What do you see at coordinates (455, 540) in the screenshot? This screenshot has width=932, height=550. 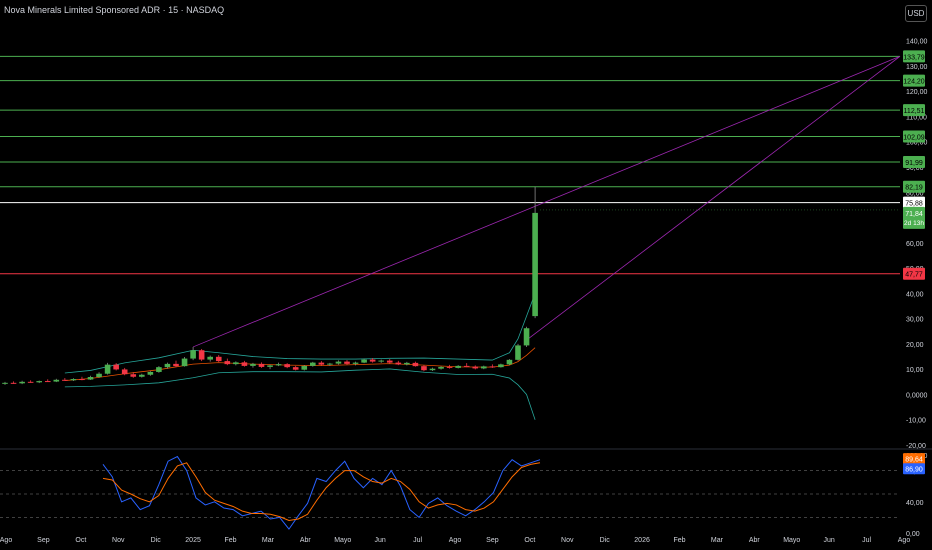 I see `time-axis-label: Ago` at bounding box center [455, 540].